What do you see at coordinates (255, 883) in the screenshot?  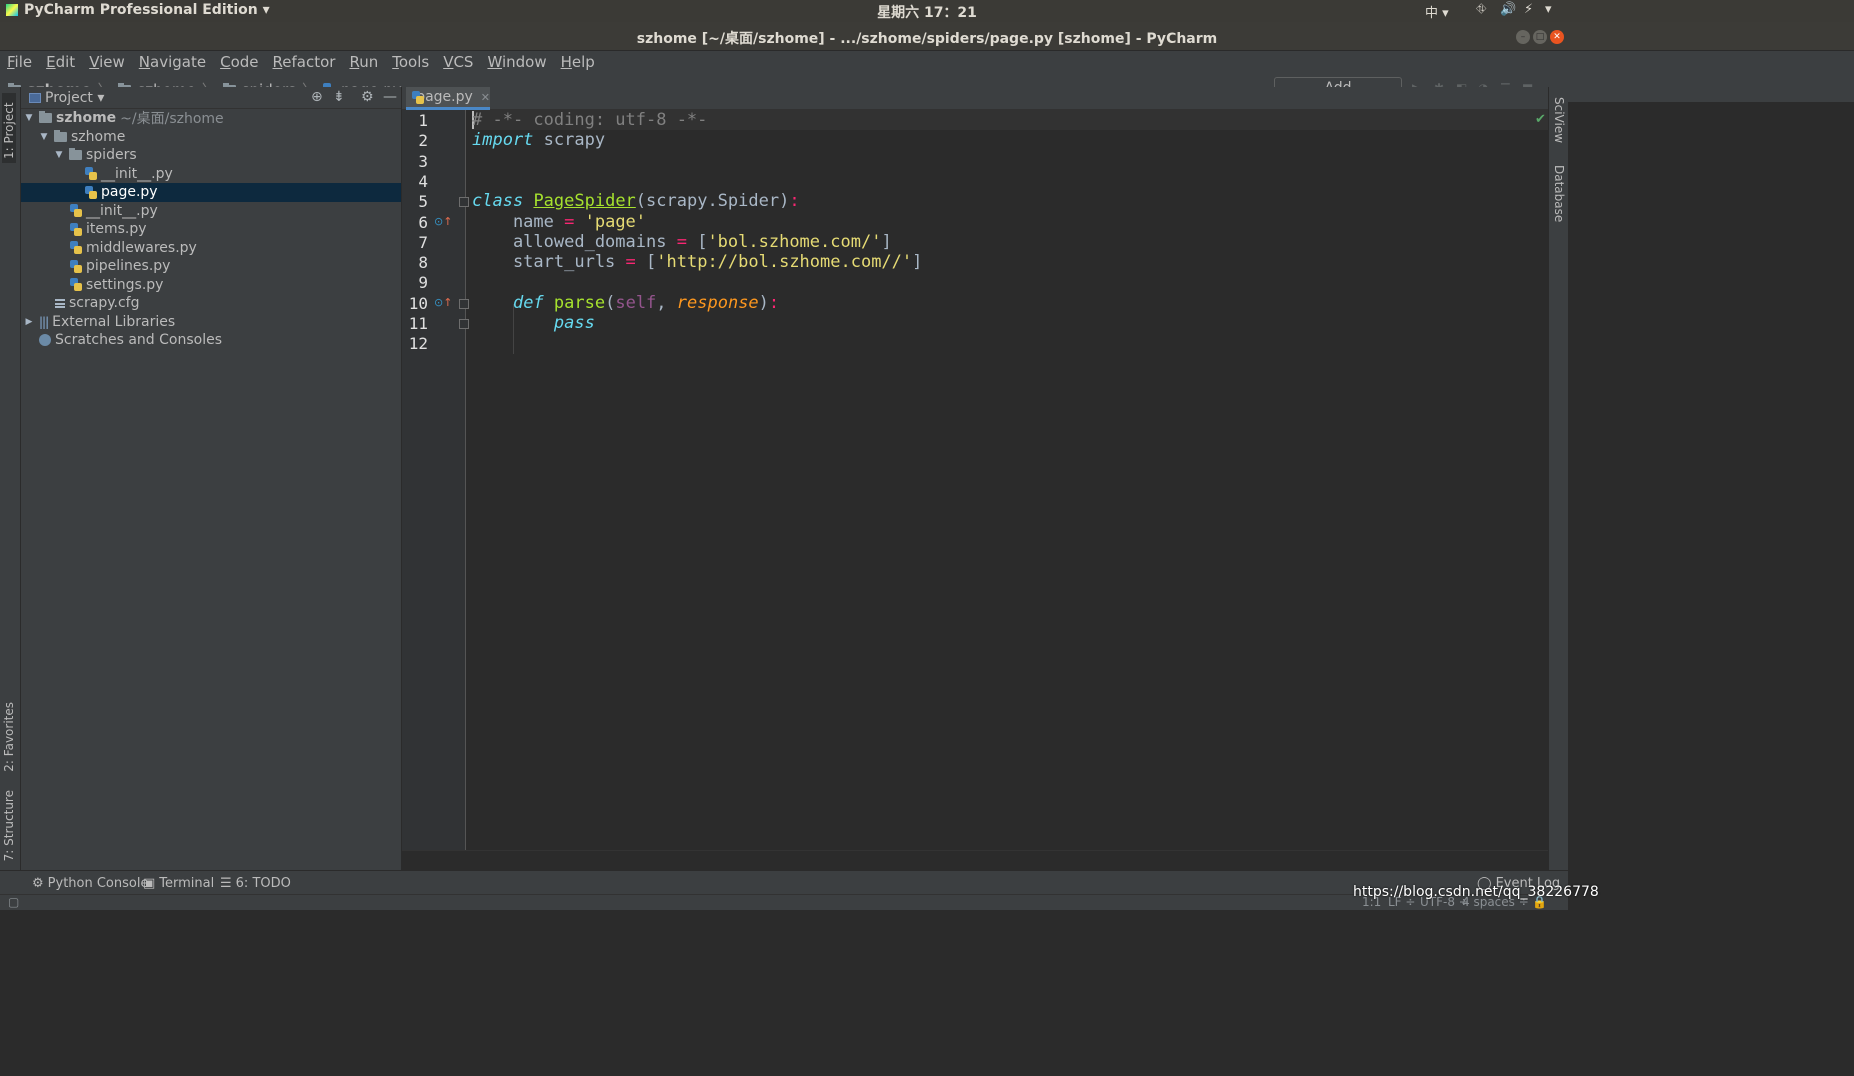 I see `todo-button: ☰ 6: TODO` at bounding box center [255, 883].